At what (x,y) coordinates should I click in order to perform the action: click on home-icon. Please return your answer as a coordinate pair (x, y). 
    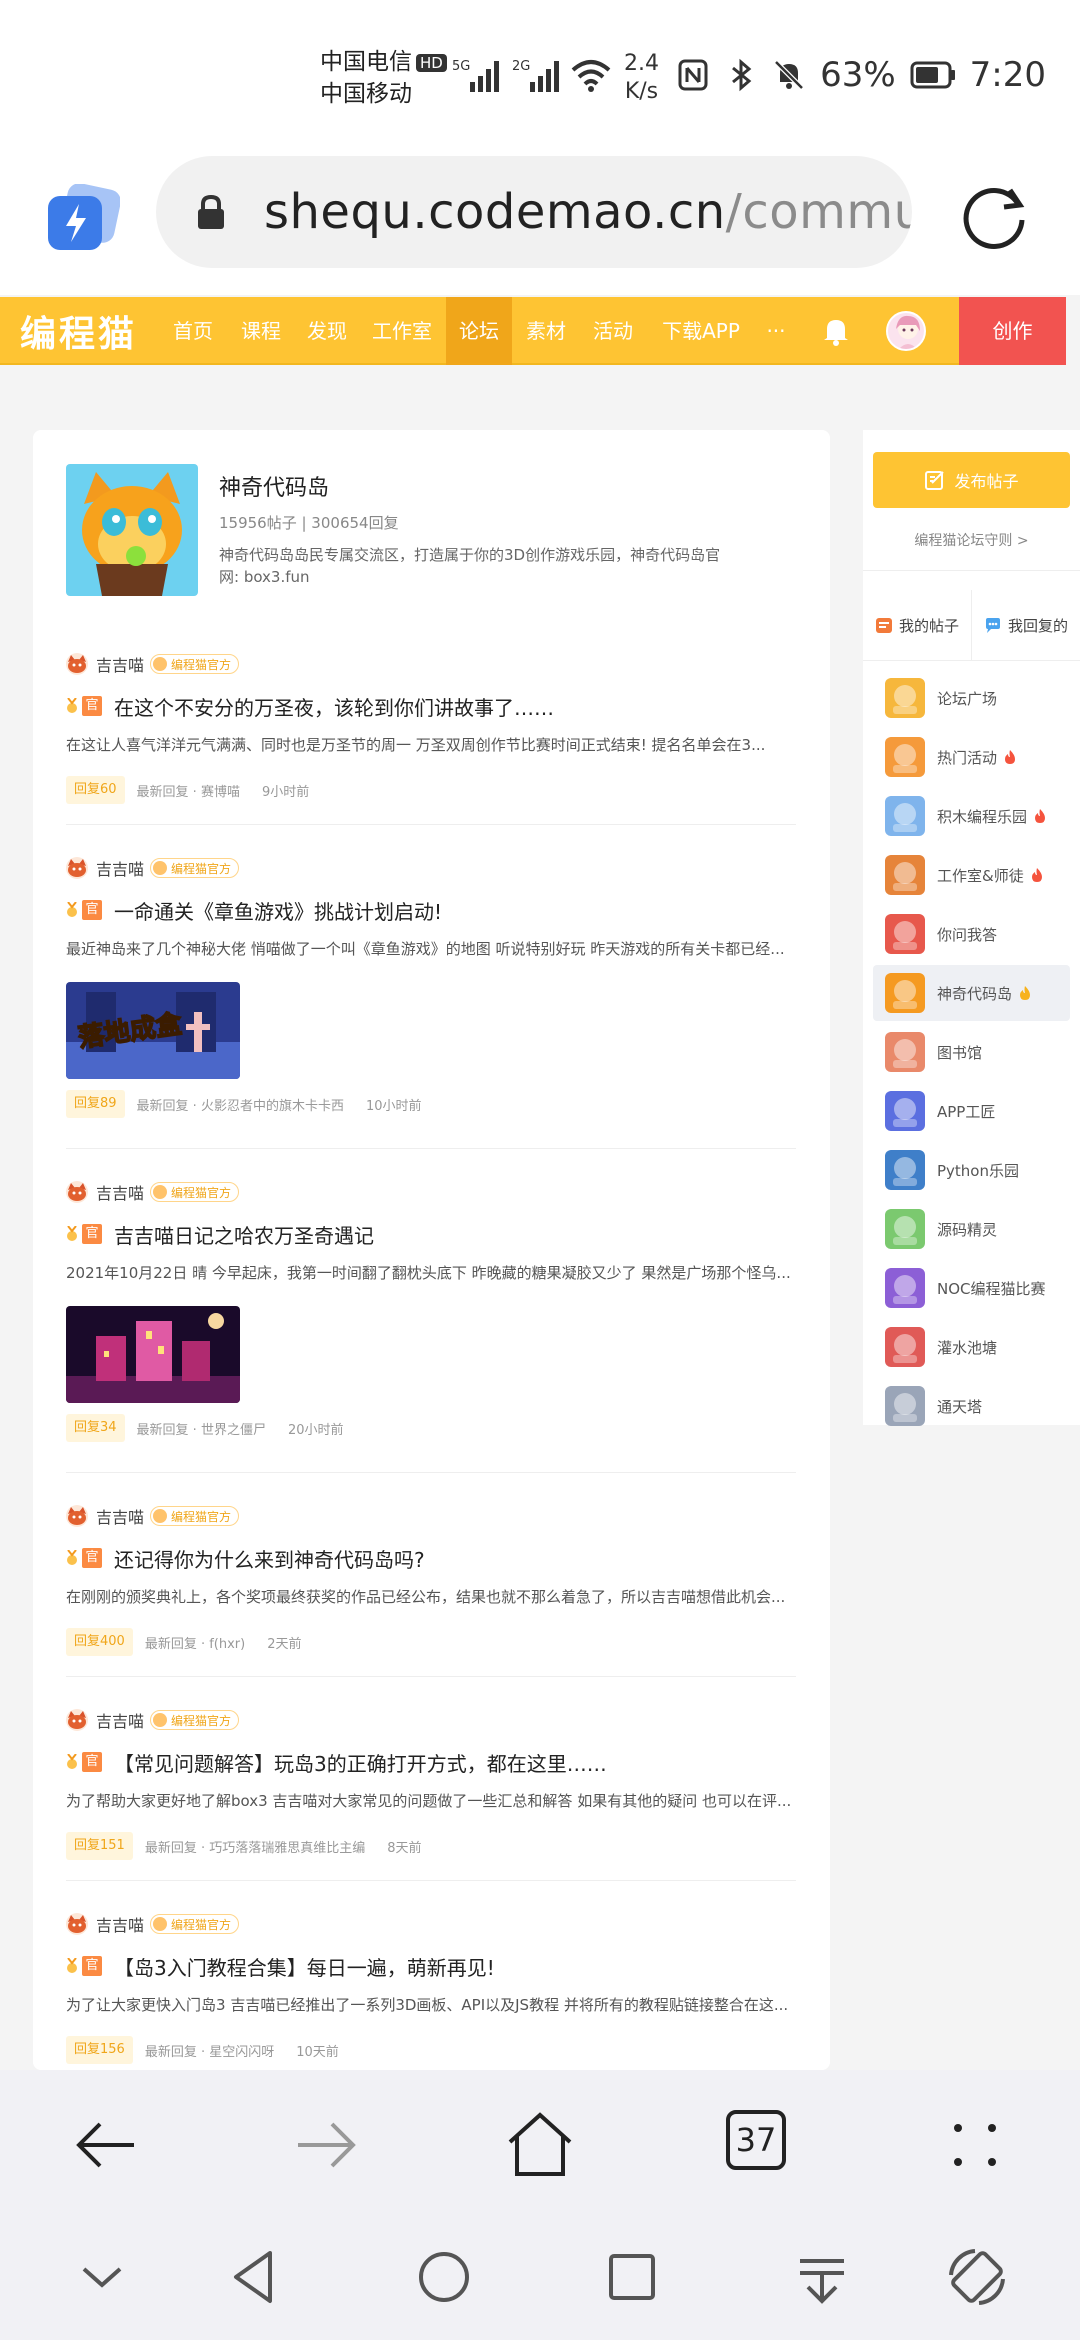
    Looking at the image, I should click on (540, 2145).